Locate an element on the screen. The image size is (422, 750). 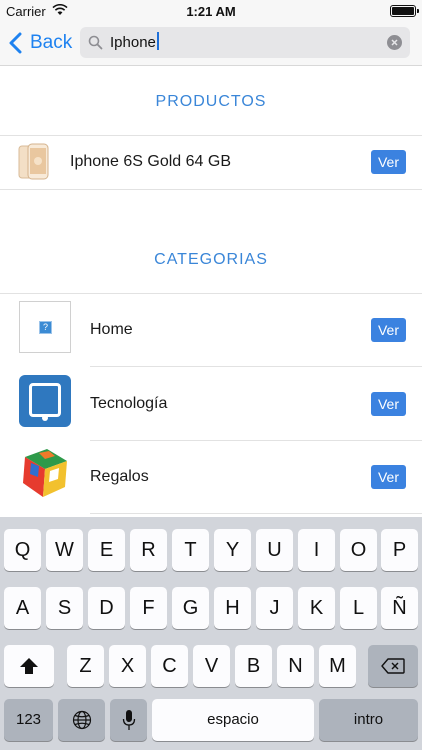
category-name-tecnologia: Tecnología is located at coordinates (128, 404).